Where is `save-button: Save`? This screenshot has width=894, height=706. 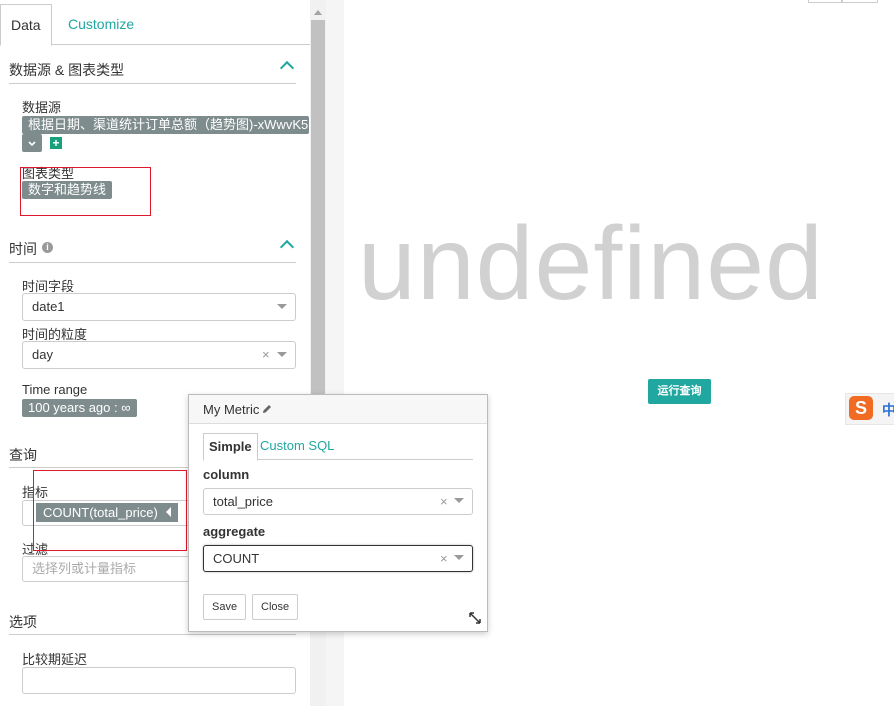 save-button: Save is located at coordinates (225, 607).